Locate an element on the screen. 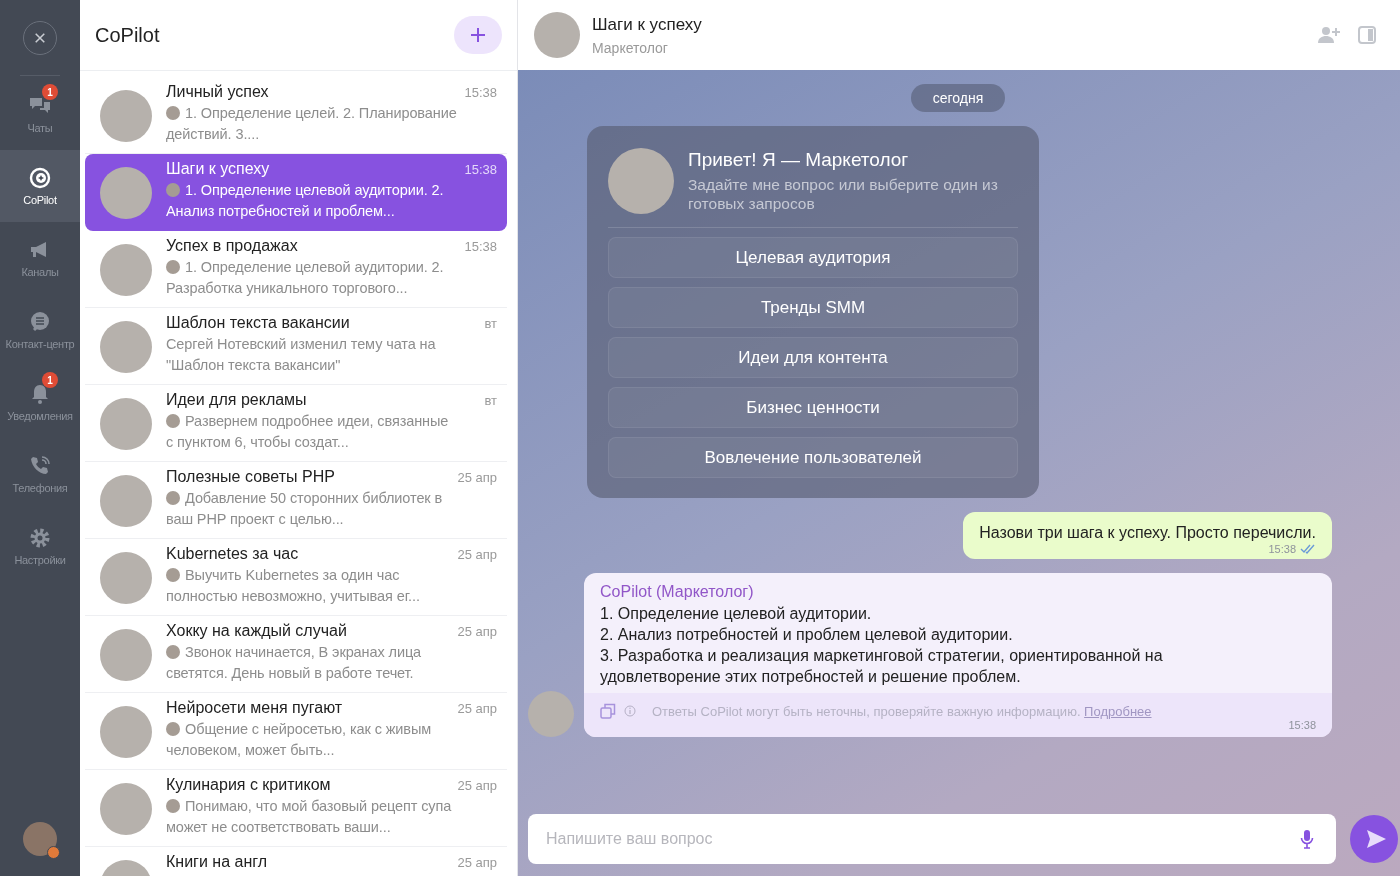 Image resolution: width=1400 pixels, height=876 pixels. prompt-button: Вовлечение пользователей is located at coordinates (813, 457).